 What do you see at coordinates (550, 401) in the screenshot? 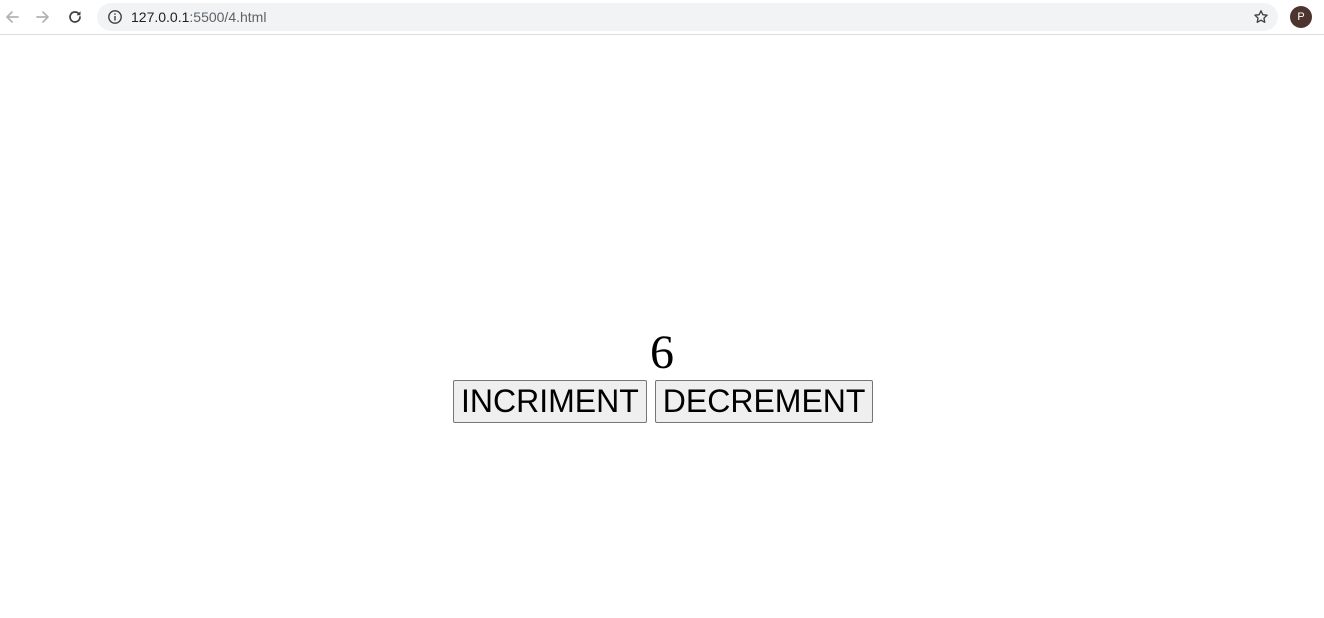
I see `increment-button: INCRIMENT` at bounding box center [550, 401].